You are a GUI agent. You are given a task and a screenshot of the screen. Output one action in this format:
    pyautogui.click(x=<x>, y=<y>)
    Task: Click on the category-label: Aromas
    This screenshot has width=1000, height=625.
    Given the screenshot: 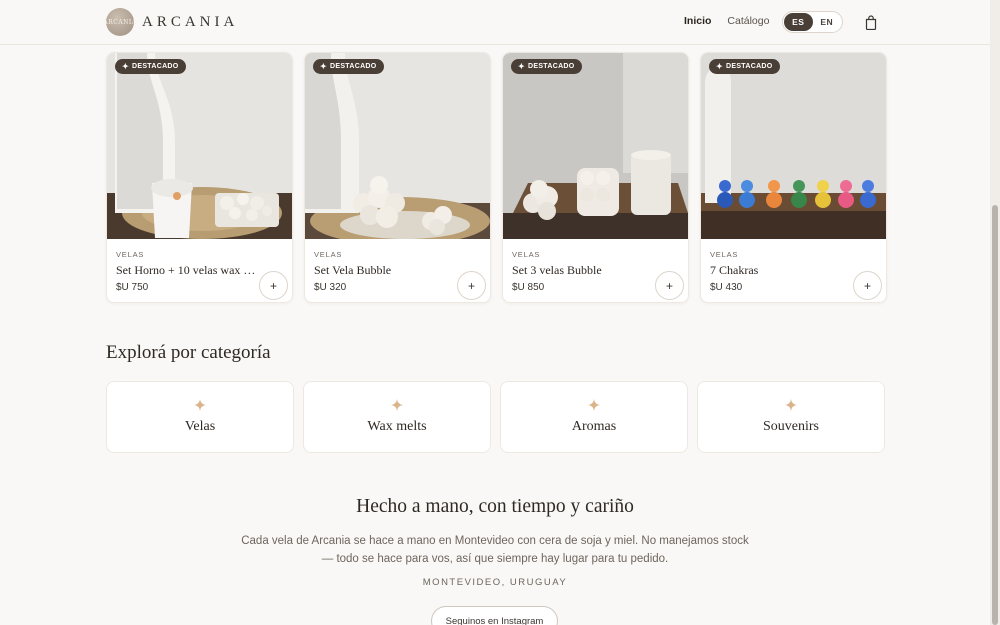 What is the action you would take?
    pyautogui.click(x=594, y=426)
    